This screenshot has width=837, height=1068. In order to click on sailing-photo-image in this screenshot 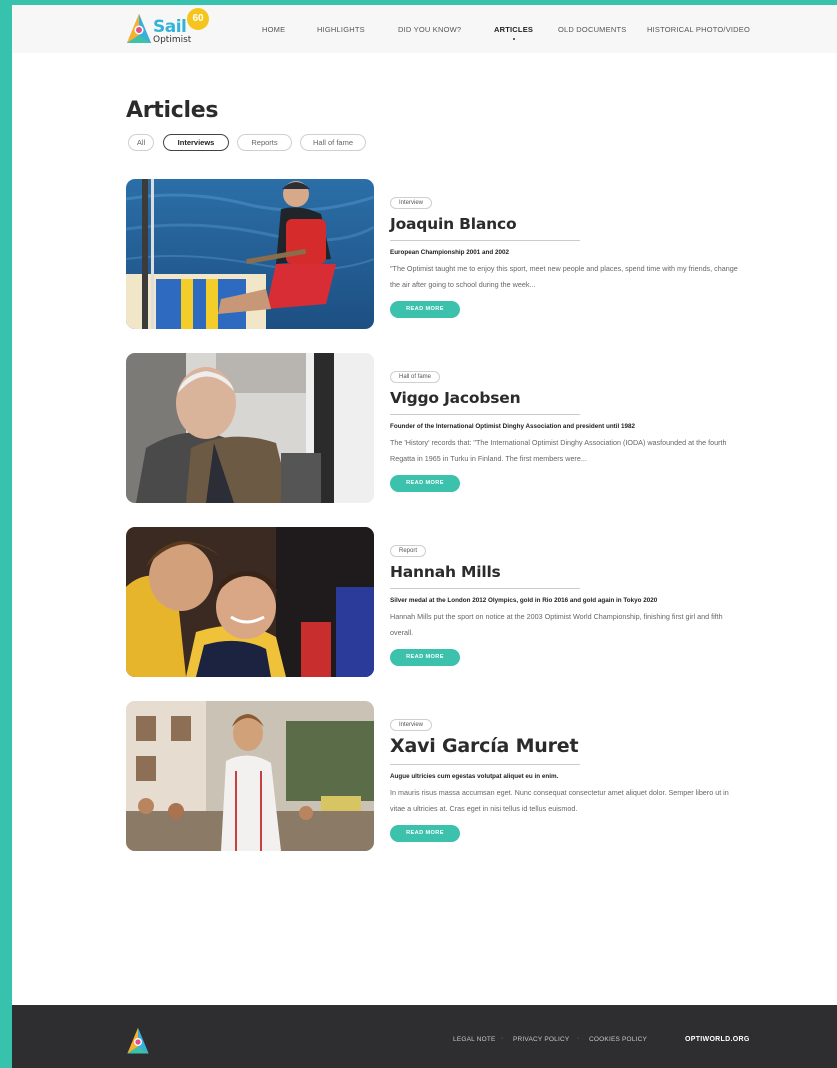, I will do `click(250, 254)`.